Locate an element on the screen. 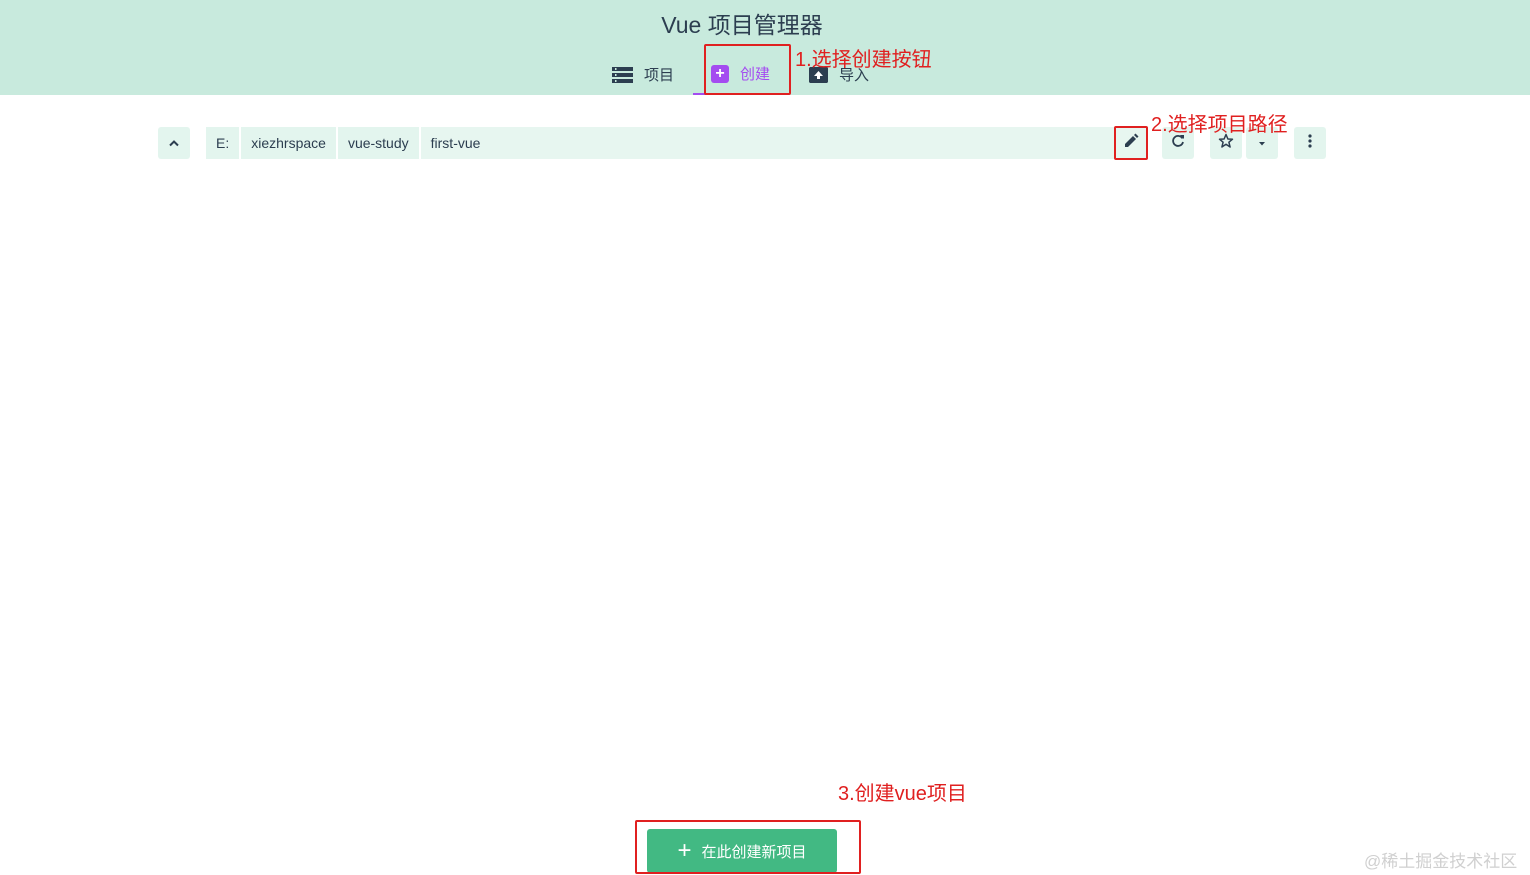 This screenshot has height=875, width=1530. path-crumb-vue-study: vue-study is located at coordinates (379, 143).